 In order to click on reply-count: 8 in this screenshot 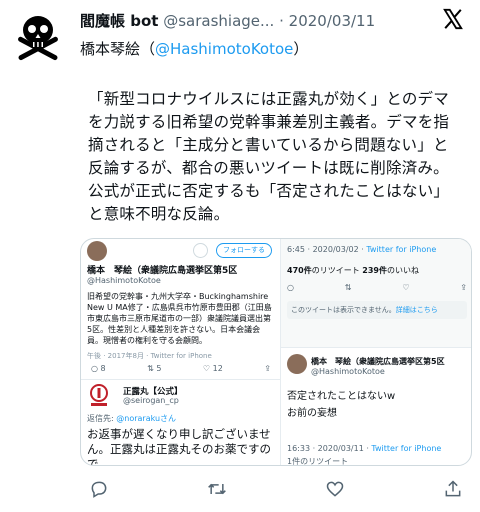, I will do `click(103, 368)`.